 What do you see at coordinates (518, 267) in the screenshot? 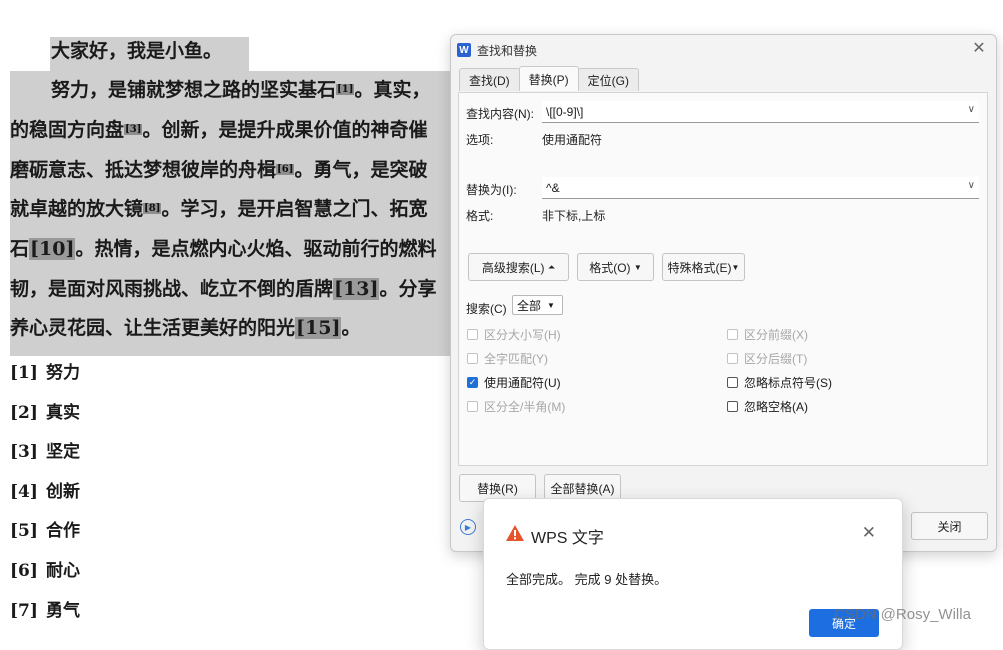
I see `advanced-search-button: 高级搜索(L) ⏶` at bounding box center [518, 267].